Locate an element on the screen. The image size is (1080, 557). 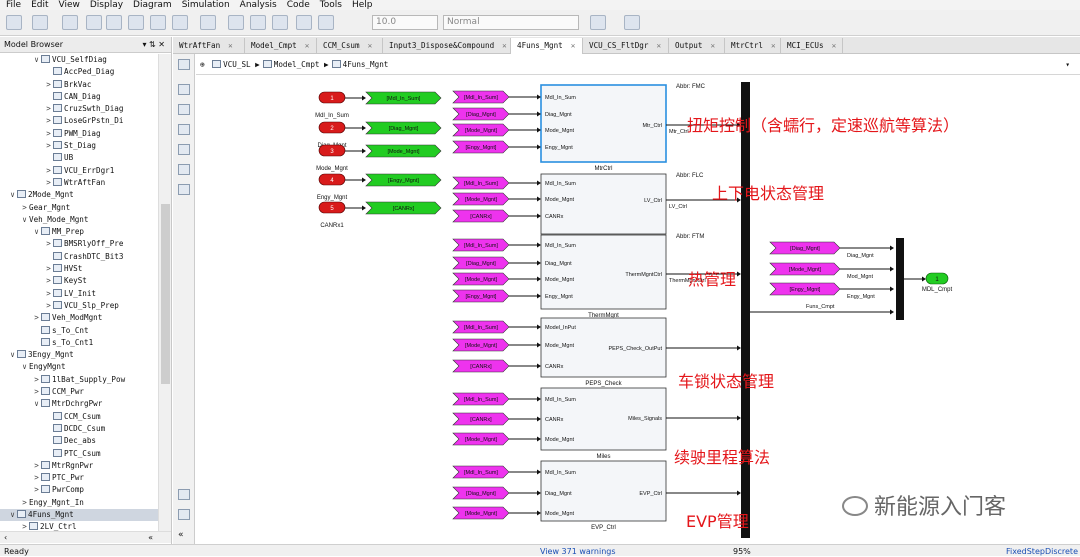
tree-node: AccPed_Diag is located at coordinates (79, 72).